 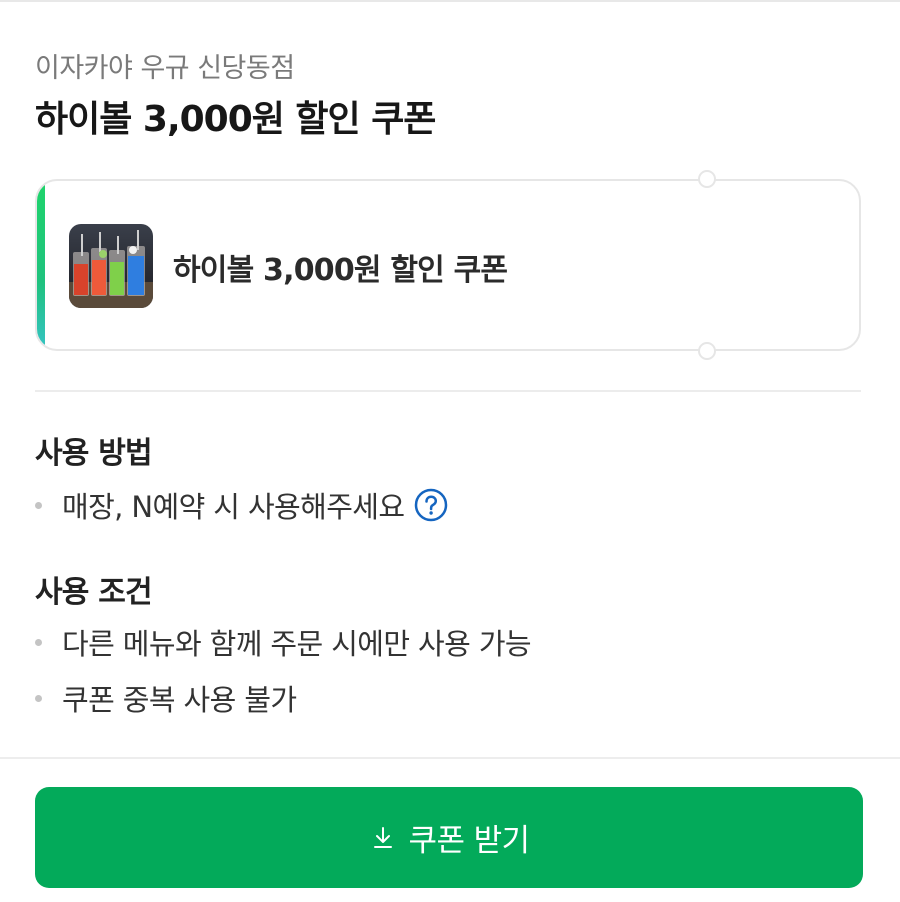 I want to click on highball-drinks-photo-icon, so click(x=111, y=266).